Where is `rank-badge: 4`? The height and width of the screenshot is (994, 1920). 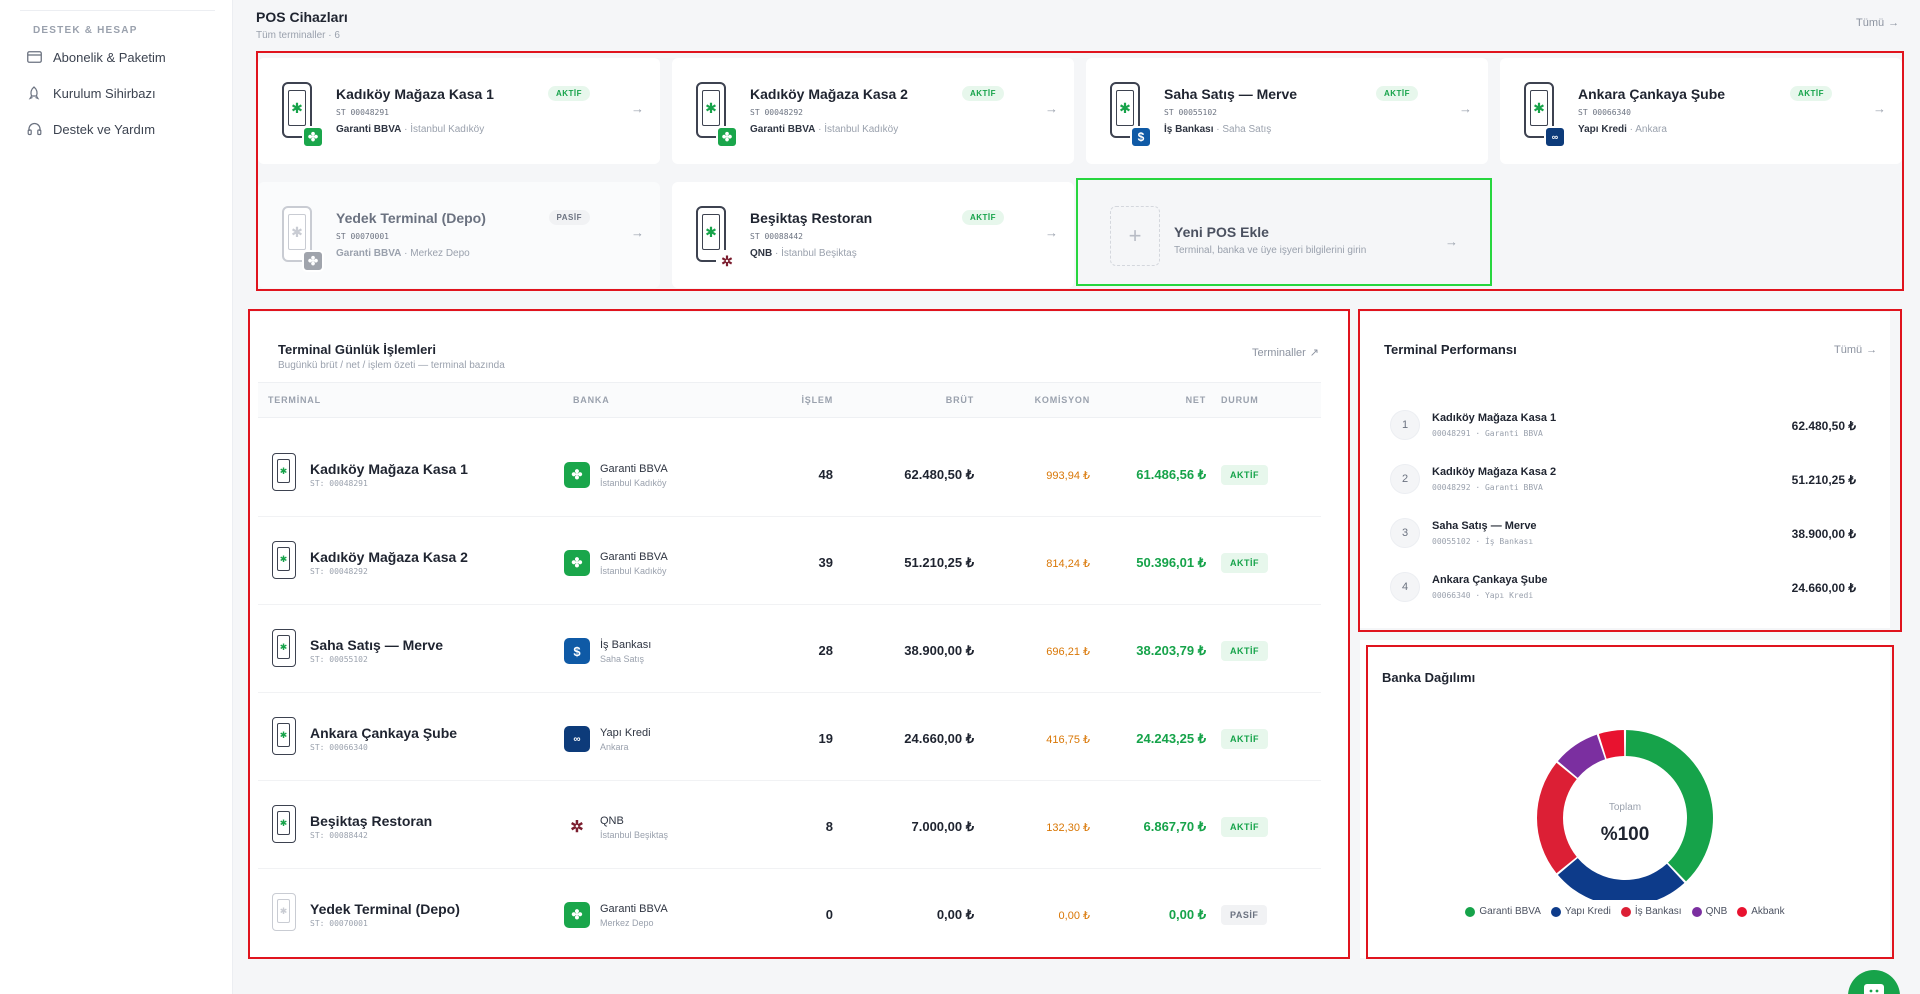
rank-badge: 4 is located at coordinates (1405, 587).